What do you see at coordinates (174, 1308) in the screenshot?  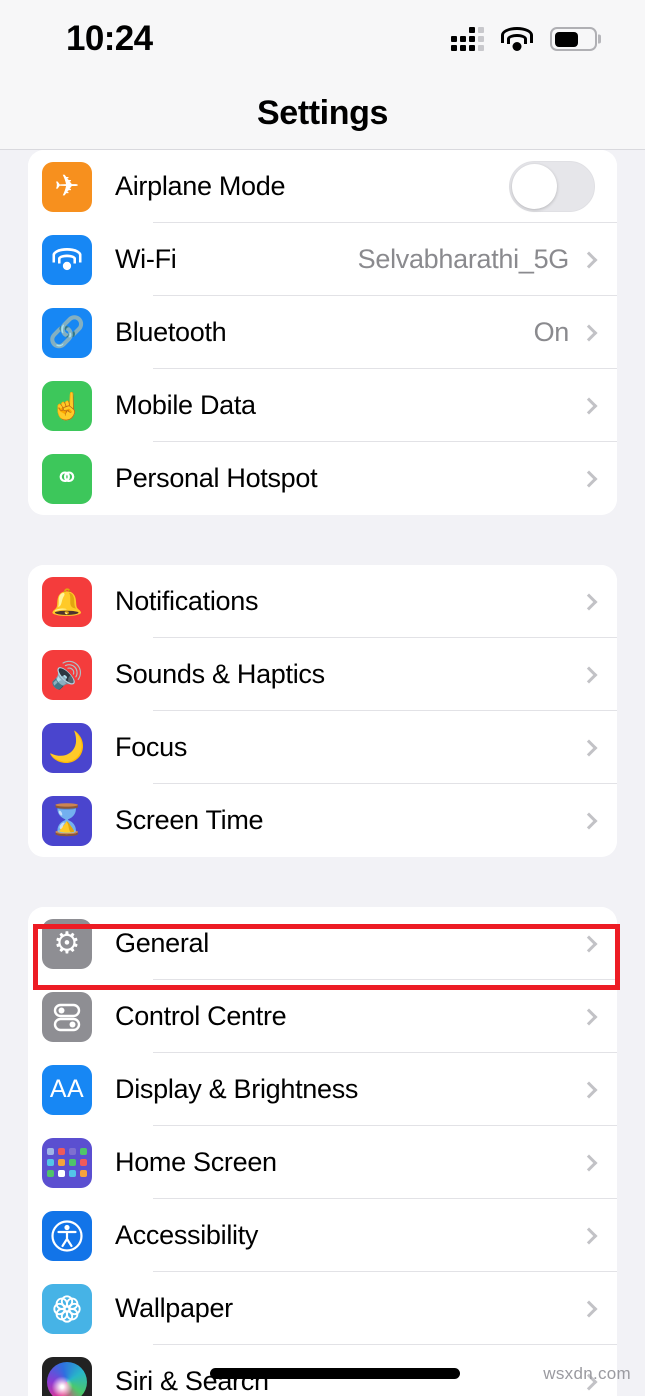 I see `settings-row-label: Wallpaper` at bounding box center [174, 1308].